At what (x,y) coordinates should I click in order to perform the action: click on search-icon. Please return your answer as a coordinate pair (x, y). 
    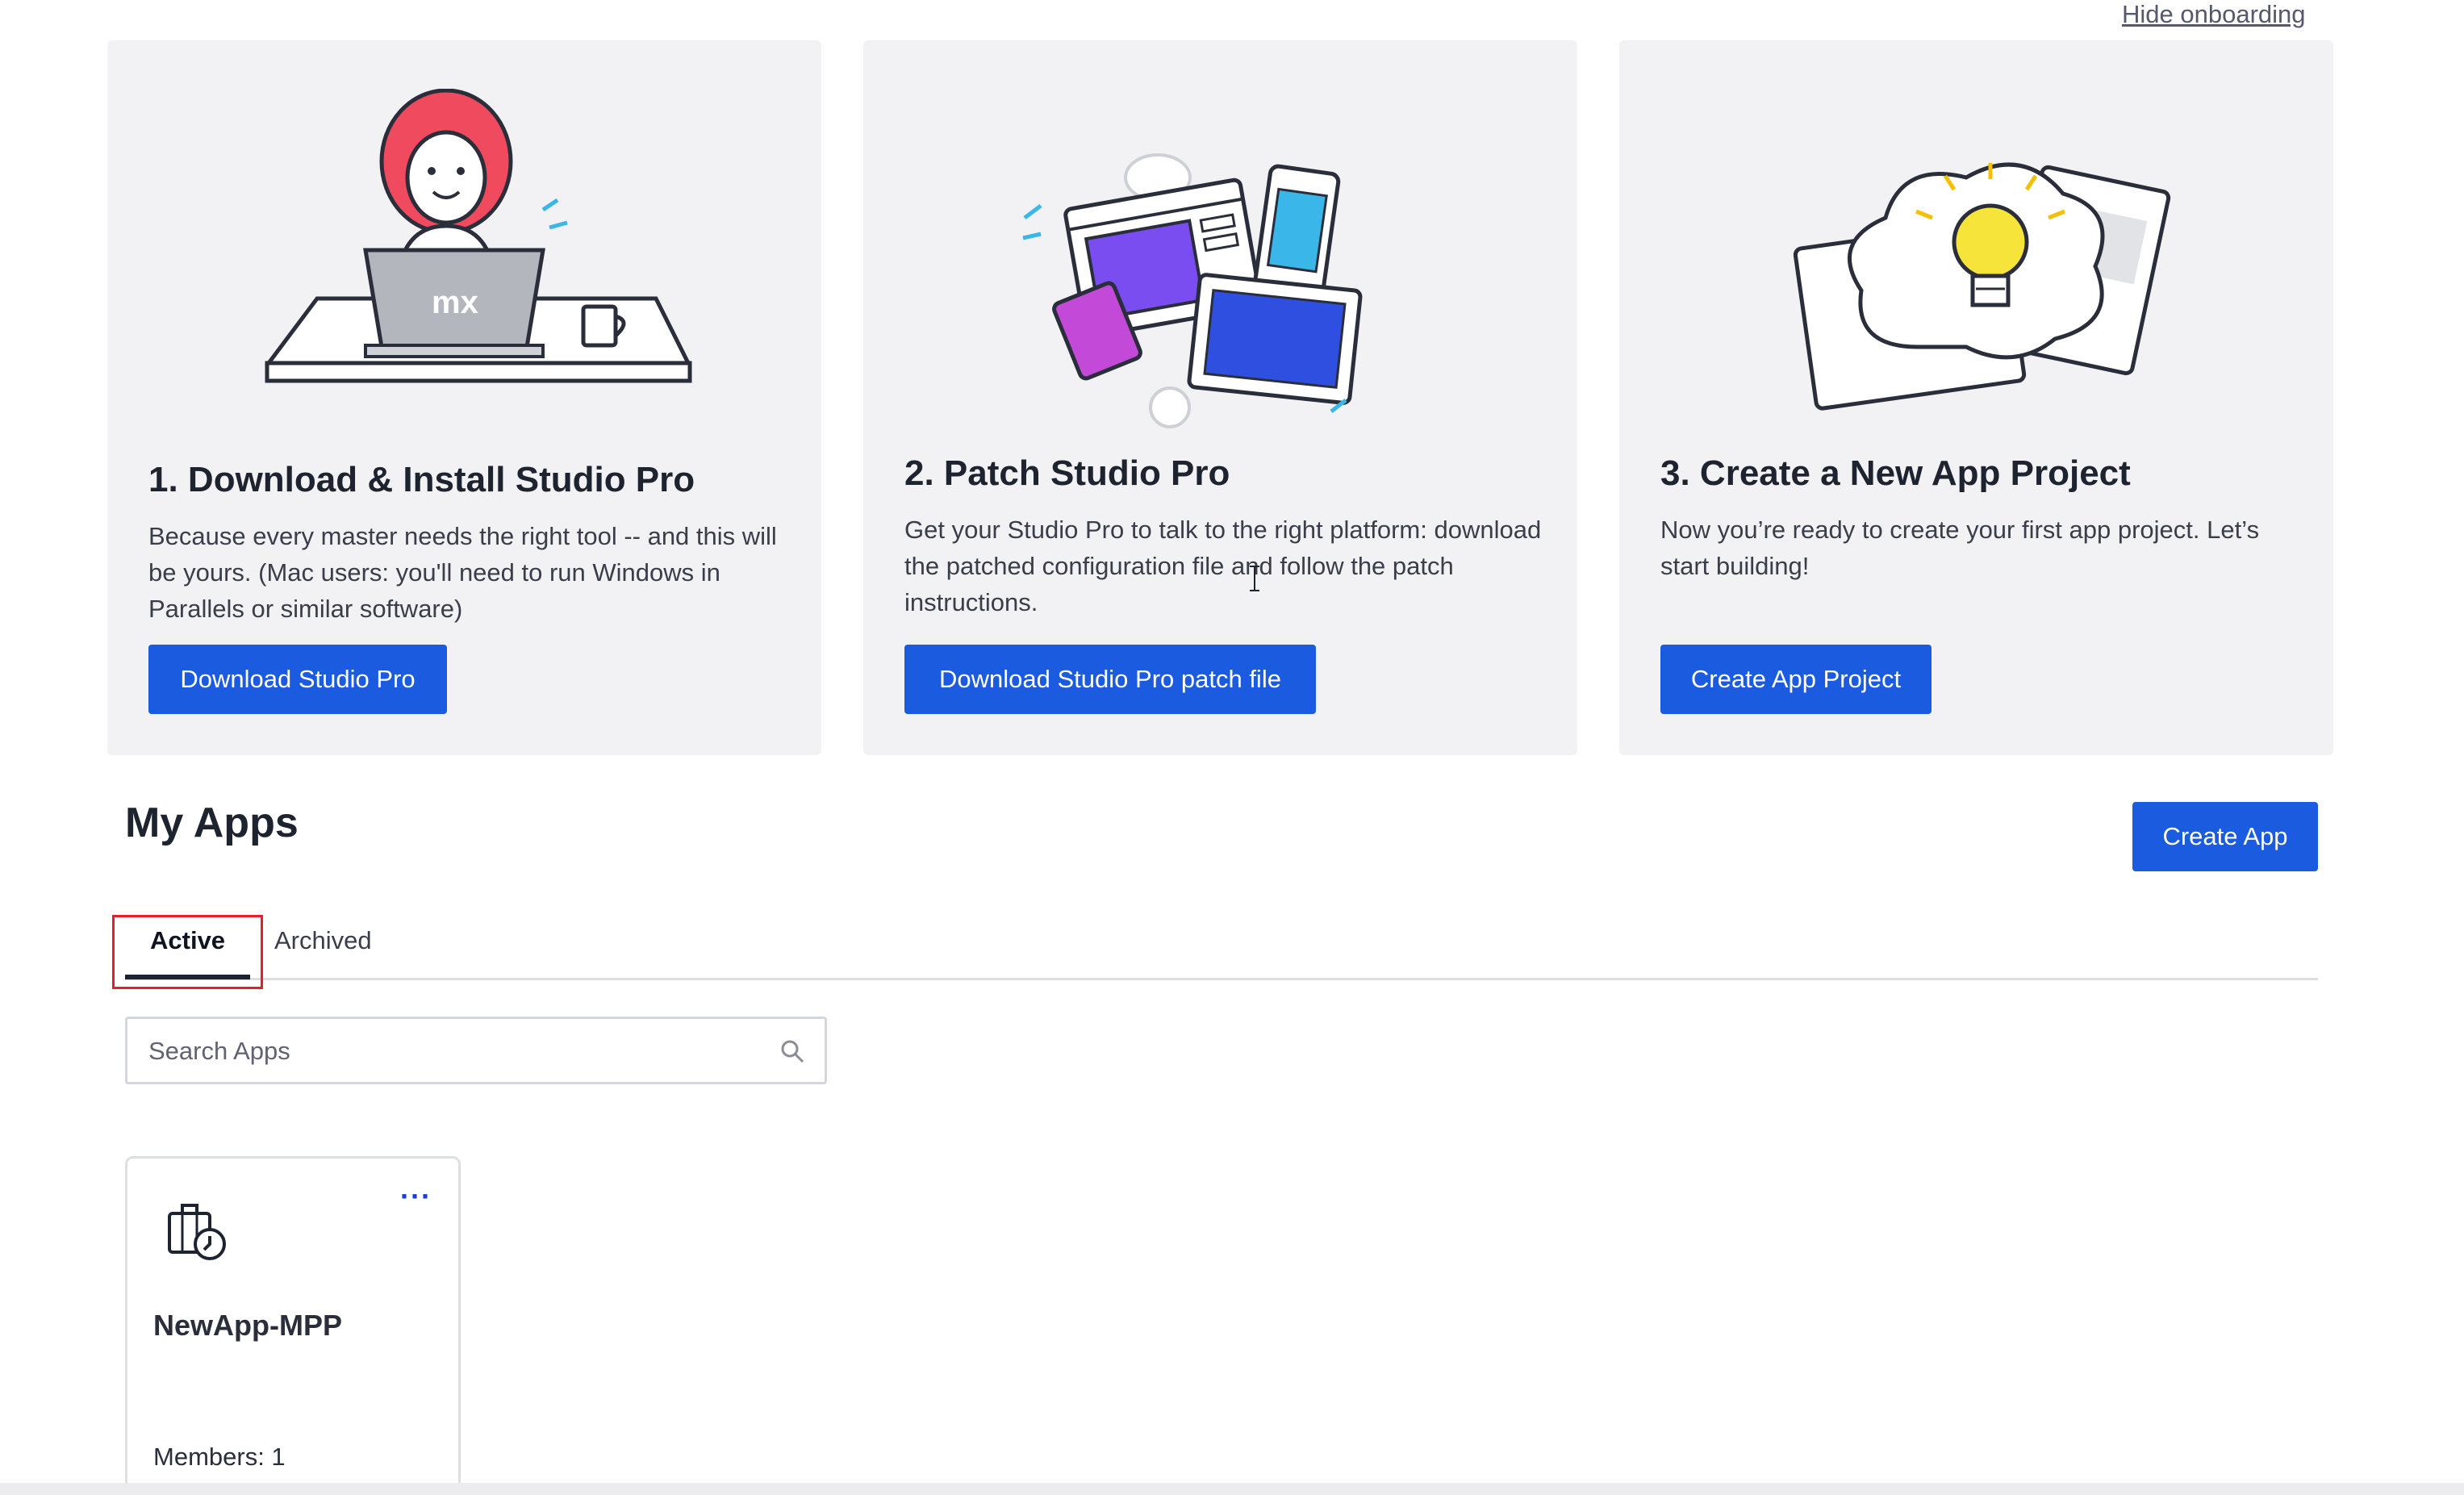
    Looking at the image, I should click on (792, 1051).